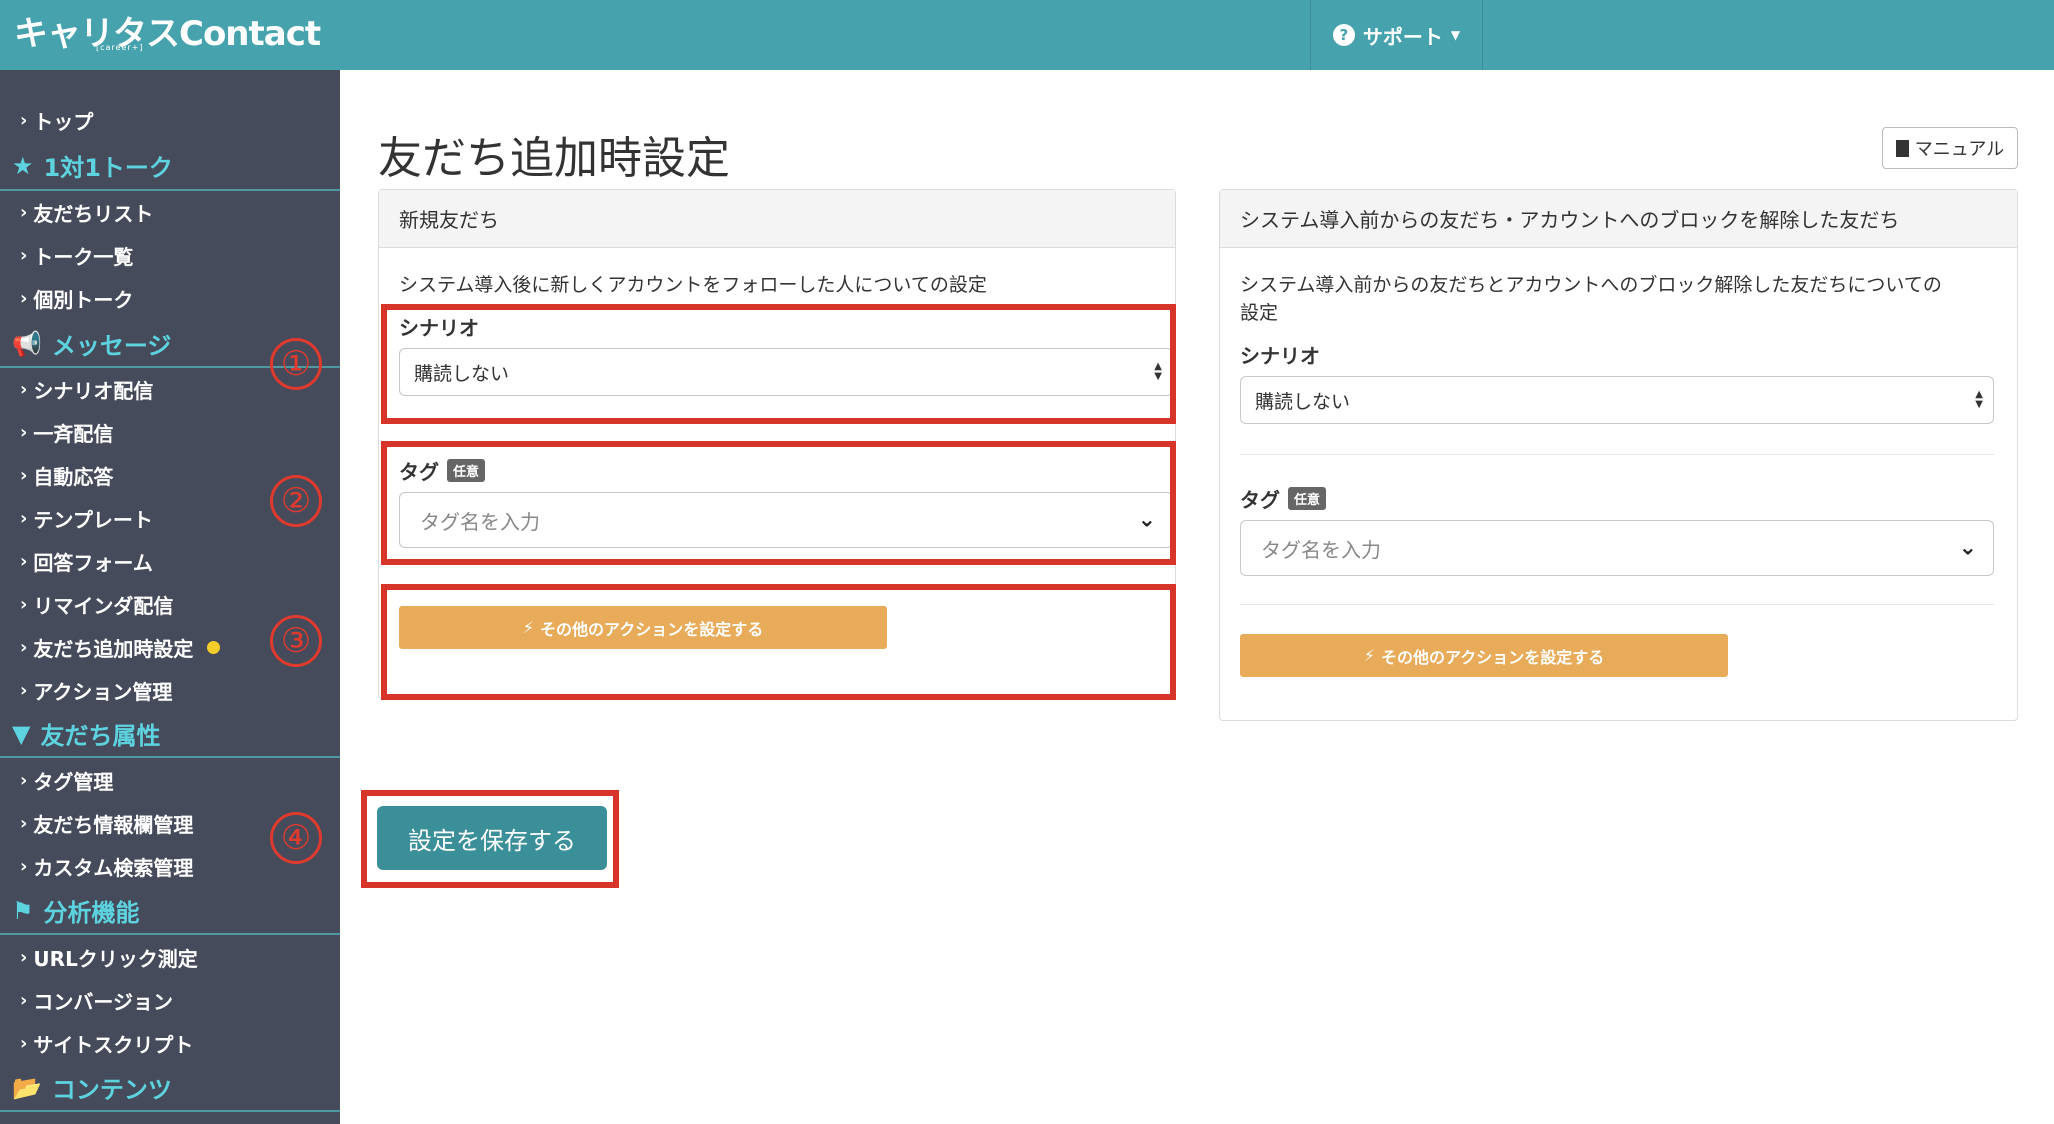  What do you see at coordinates (214, 647) in the screenshot?
I see `active-dot` at bounding box center [214, 647].